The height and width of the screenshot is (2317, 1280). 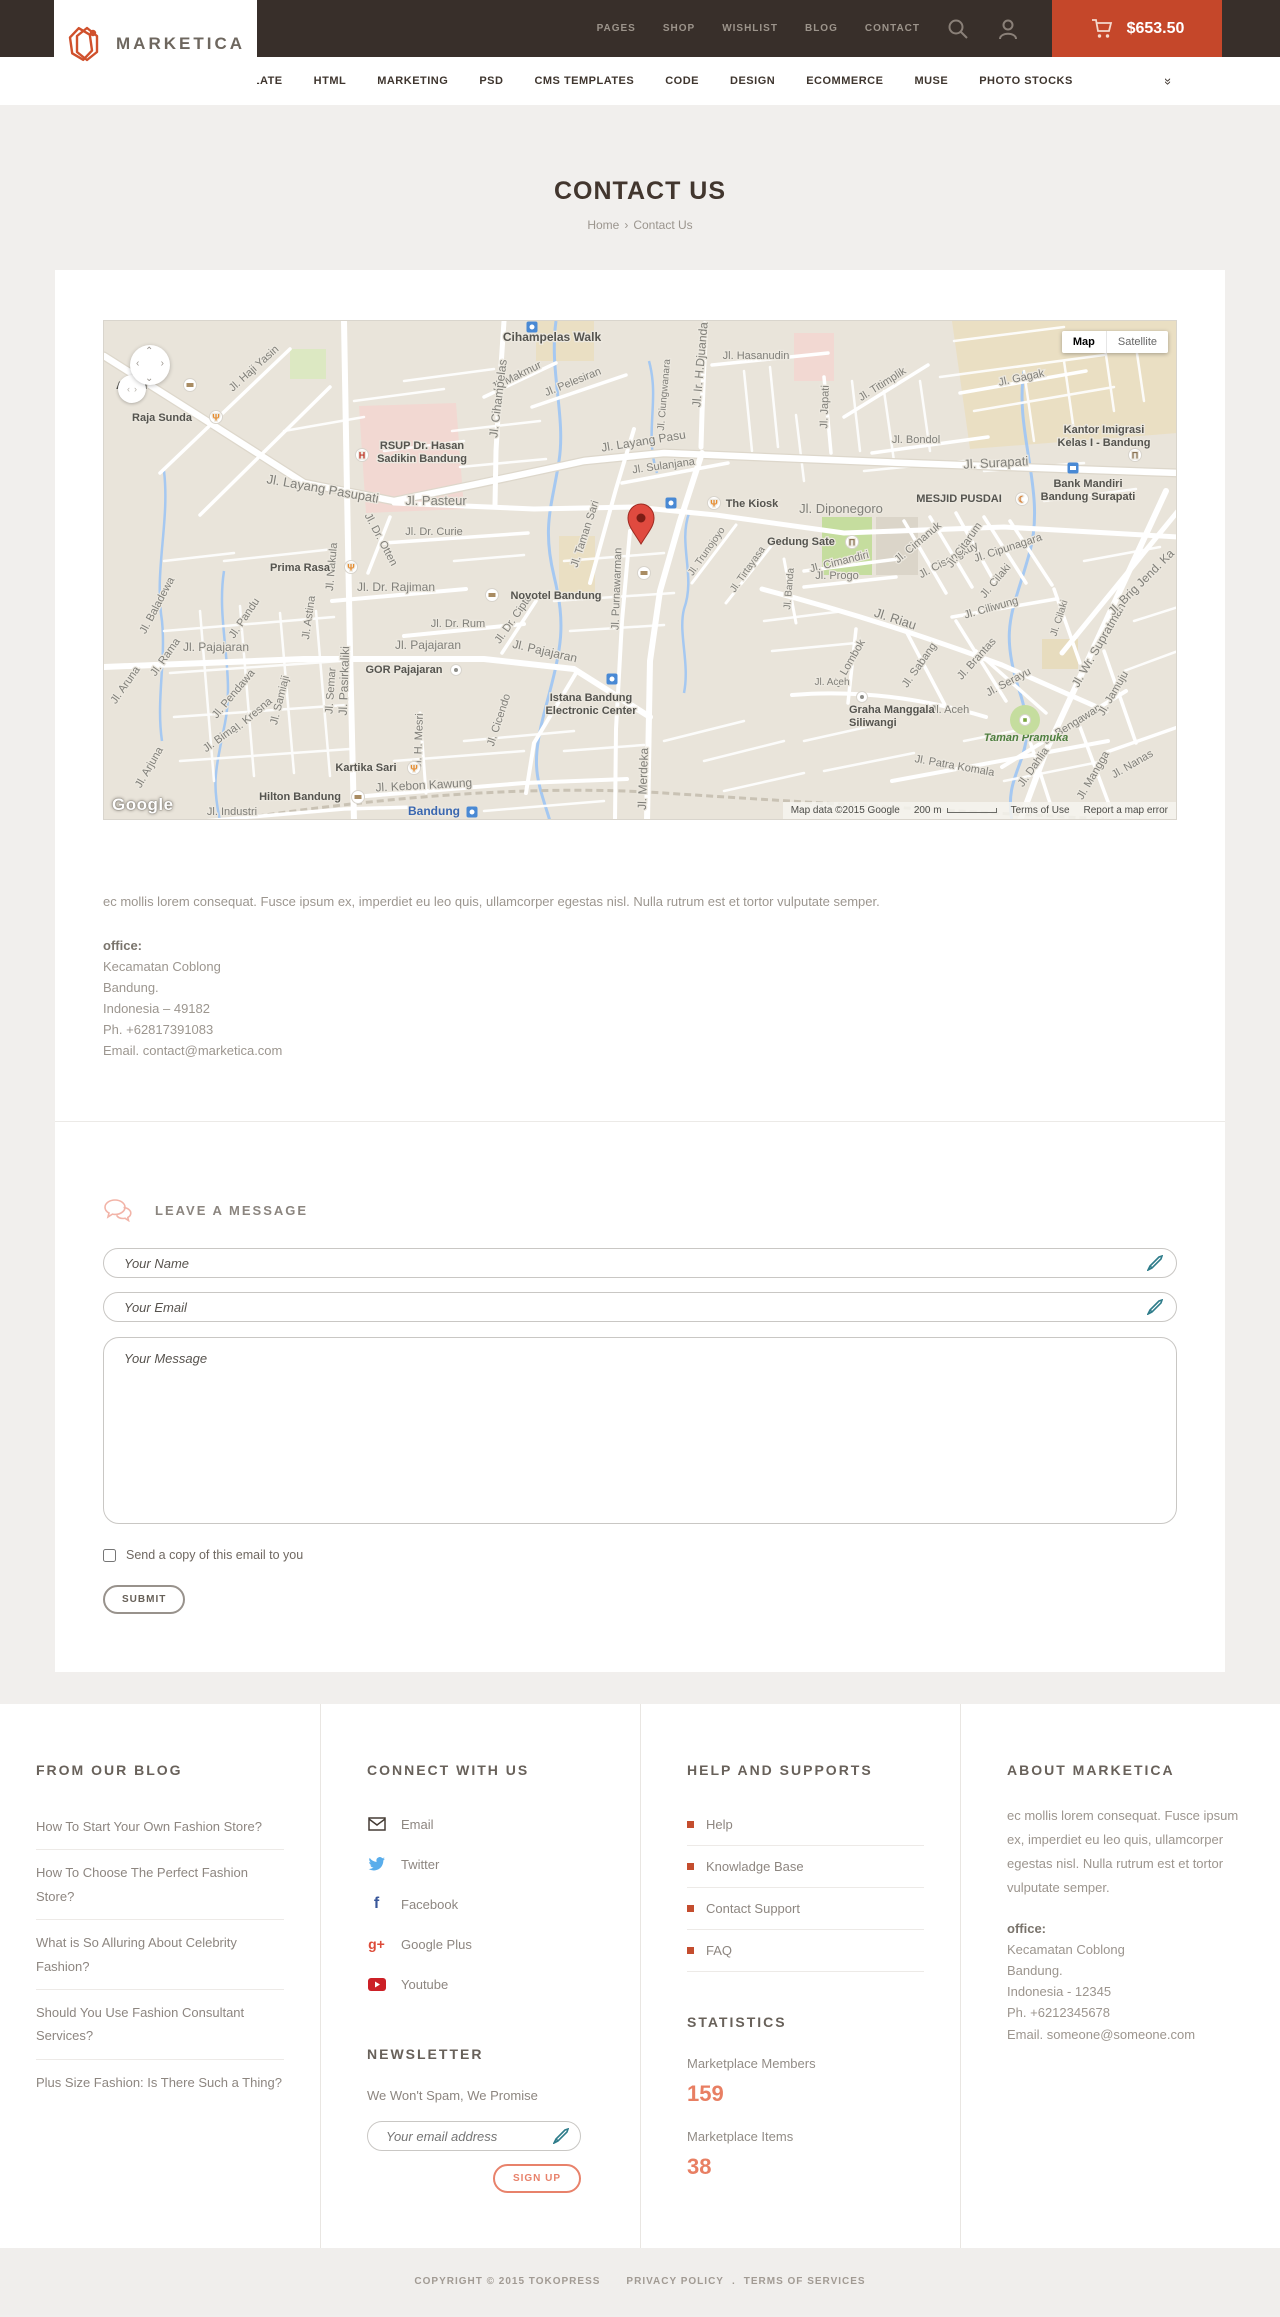 What do you see at coordinates (149, 351) in the screenshot?
I see `pan-up-icon: ⌃` at bounding box center [149, 351].